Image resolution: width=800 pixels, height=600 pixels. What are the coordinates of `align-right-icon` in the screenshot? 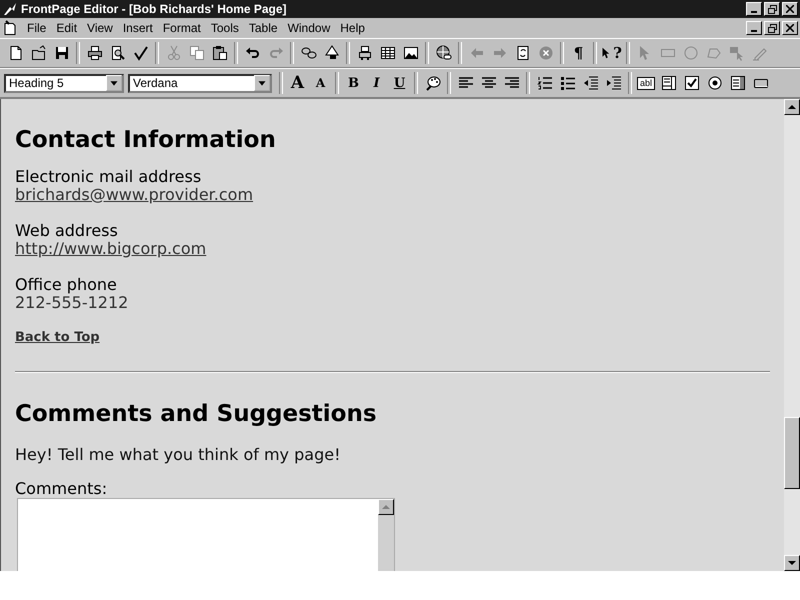 It's located at (512, 83).